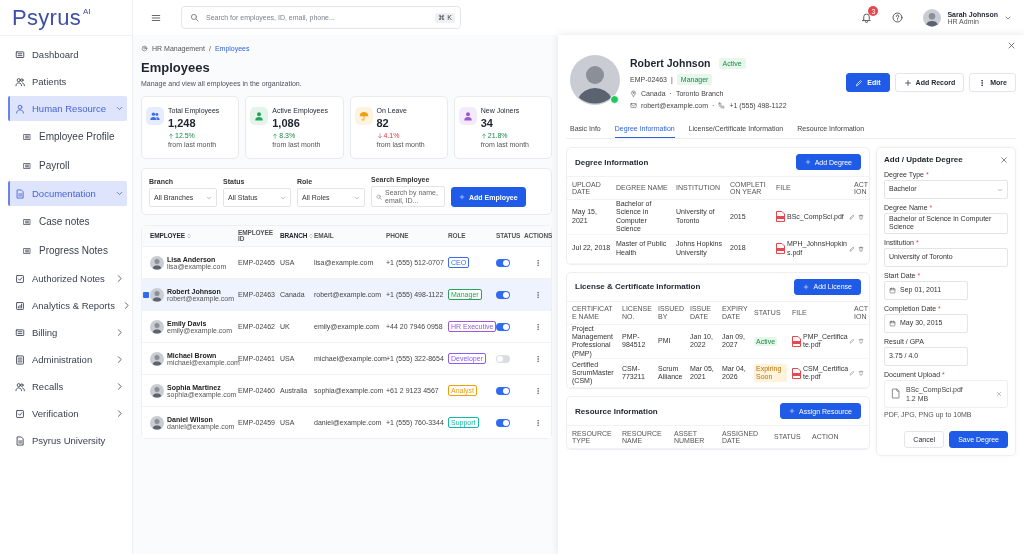 This screenshot has width=1024, height=554. Describe the element at coordinates (67, 108) in the screenshot. I see `sidebar-item: Human Resource` at that location.